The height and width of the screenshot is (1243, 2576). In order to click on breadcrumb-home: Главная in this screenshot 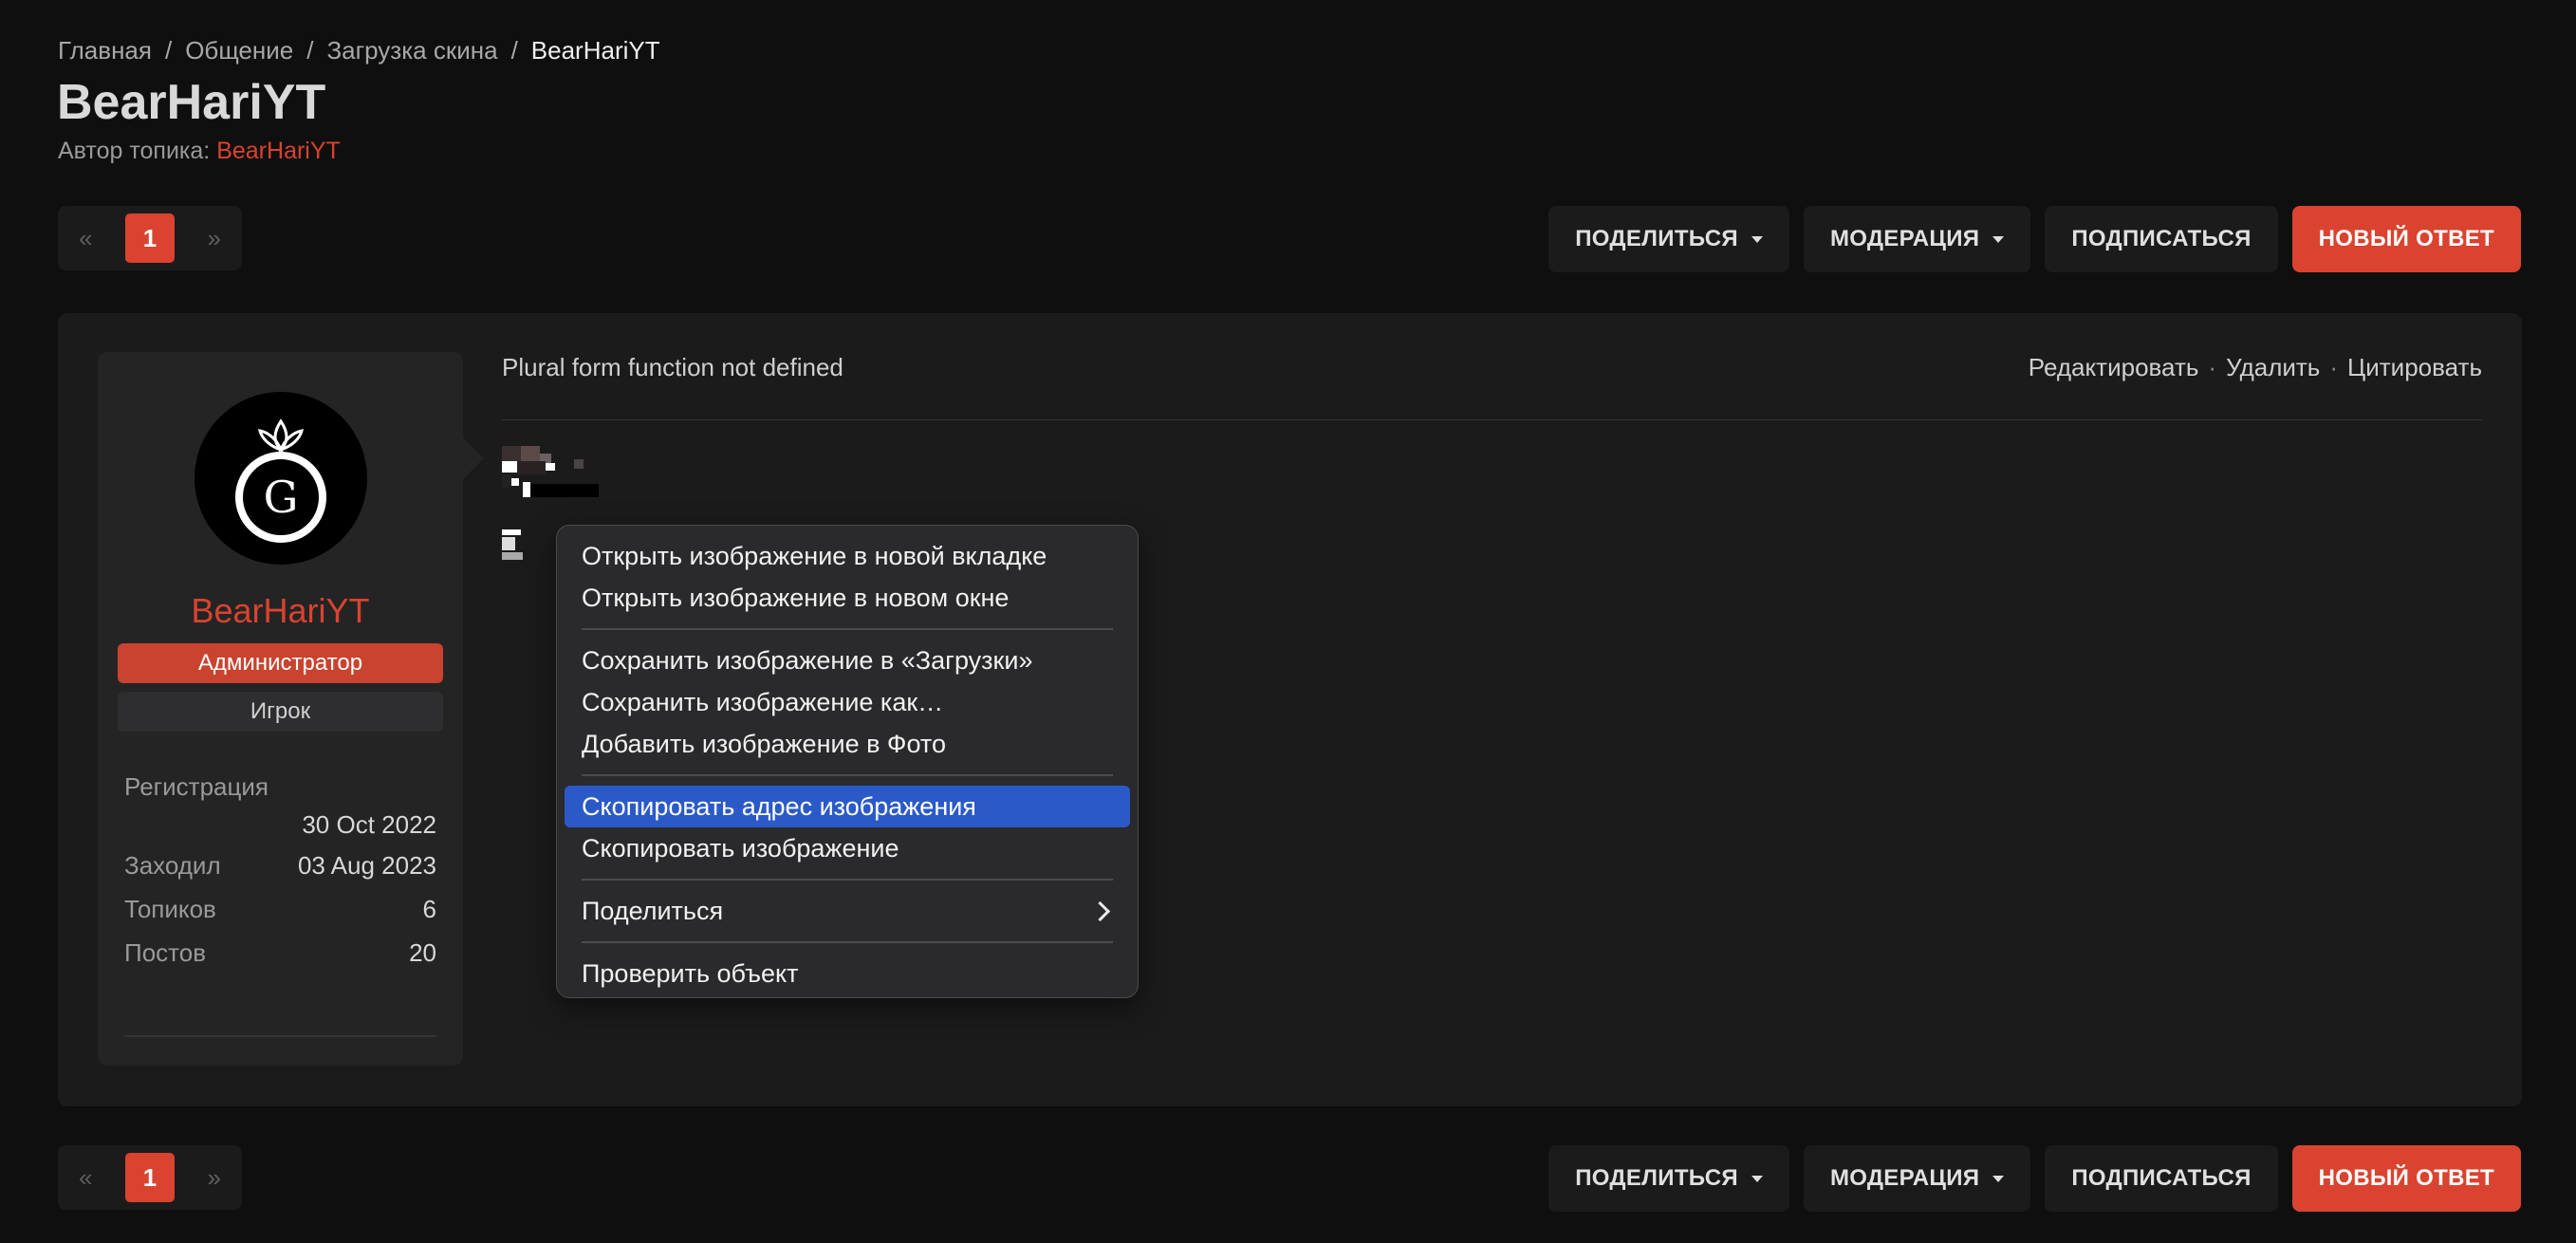, I will do `click(105, 51)`.